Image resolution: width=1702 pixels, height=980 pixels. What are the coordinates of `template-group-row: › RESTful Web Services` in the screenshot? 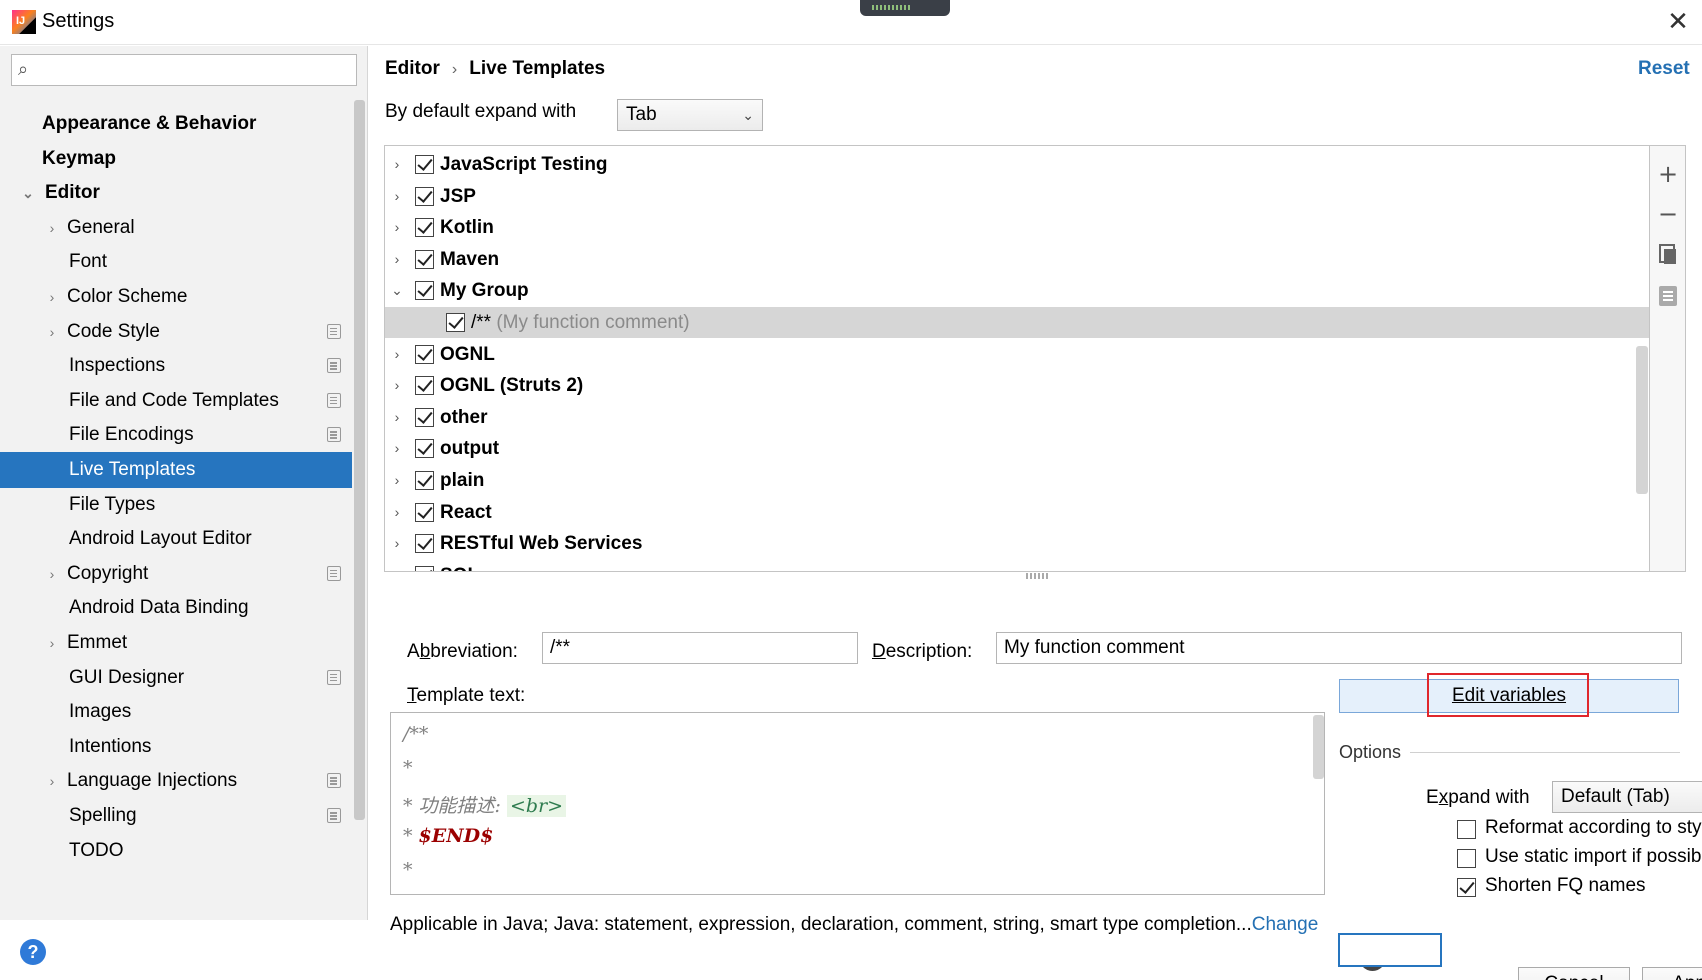 It's located at (1017, 543).